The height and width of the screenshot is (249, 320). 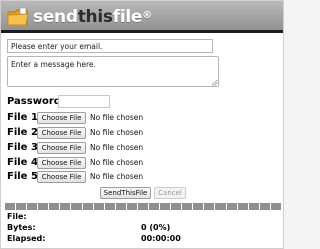 I want to click on resize-grip-icon, so click(x=214, y=82).